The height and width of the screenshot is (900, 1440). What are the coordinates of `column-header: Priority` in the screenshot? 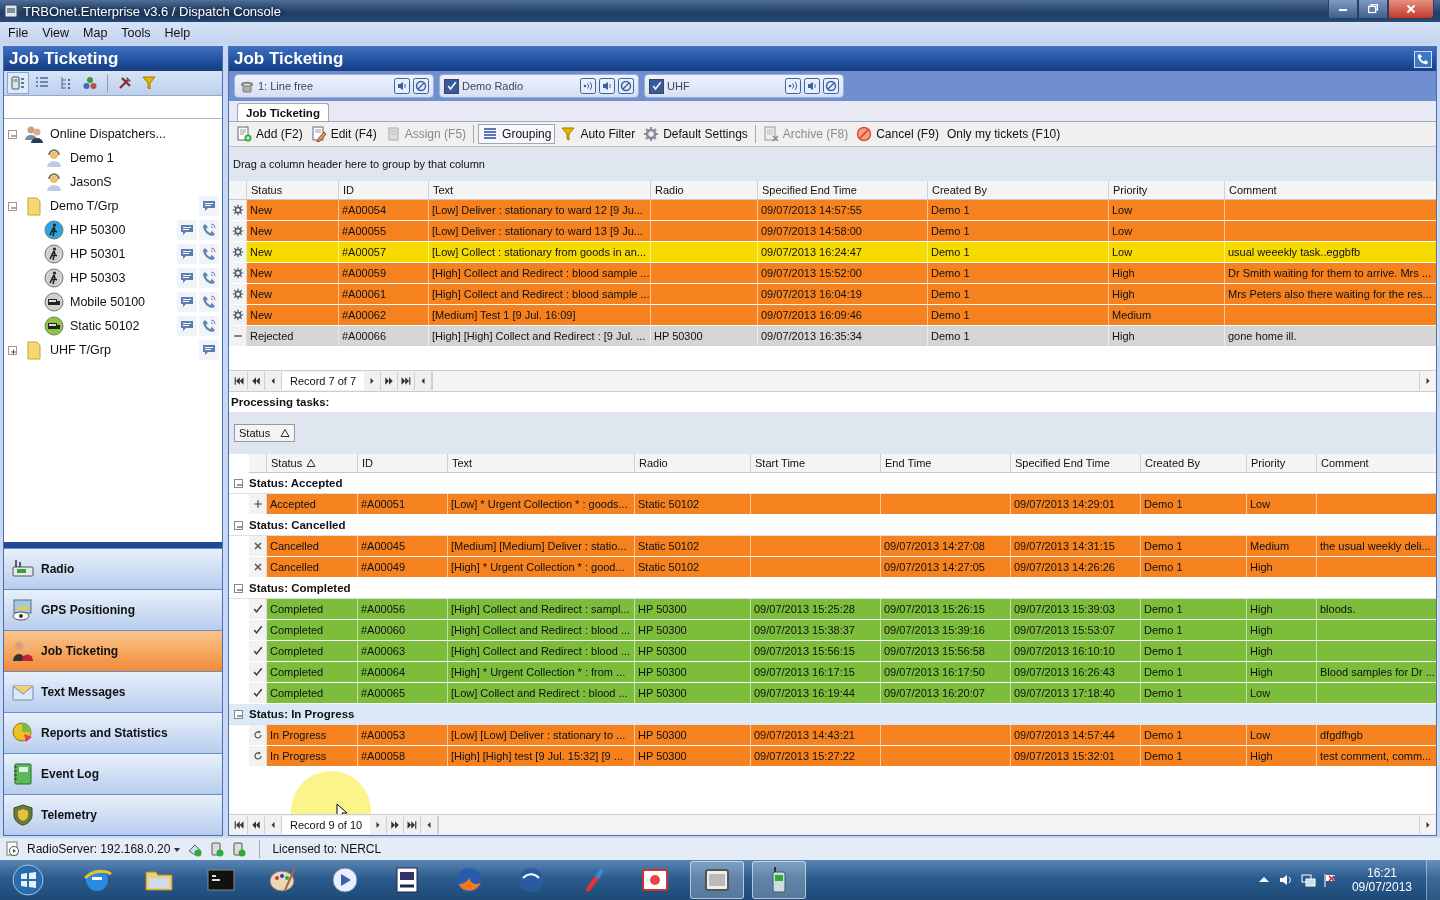 It's located at (1167, 190).